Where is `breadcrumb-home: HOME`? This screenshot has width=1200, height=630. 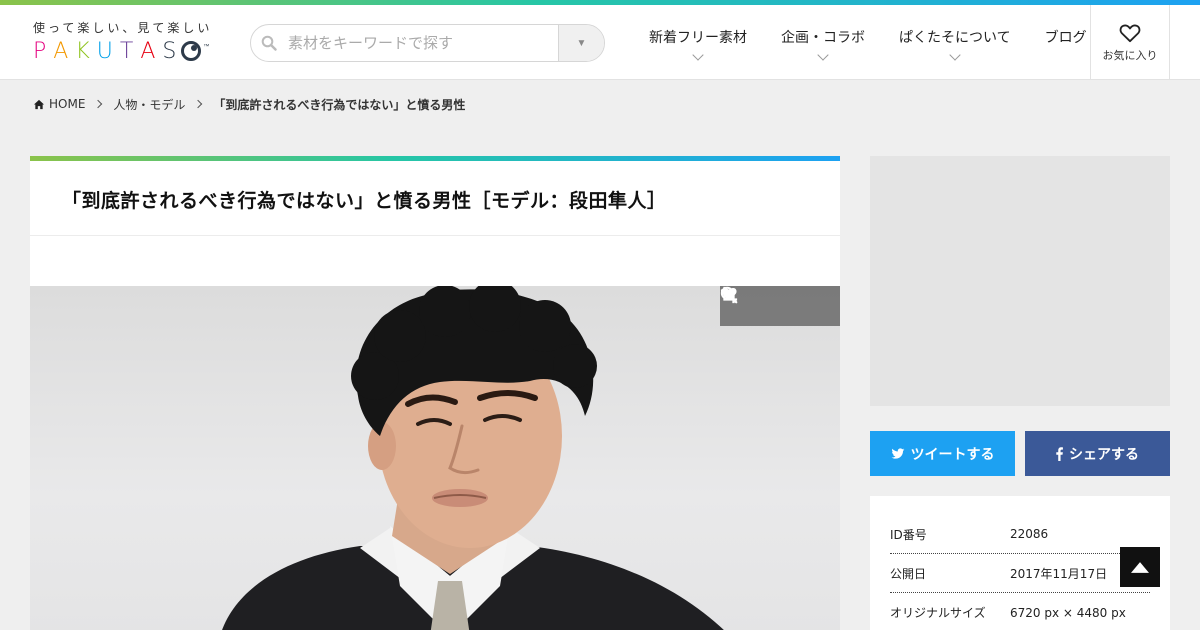 breadcrumb-home: HOME is located at coordinates (67, 104).